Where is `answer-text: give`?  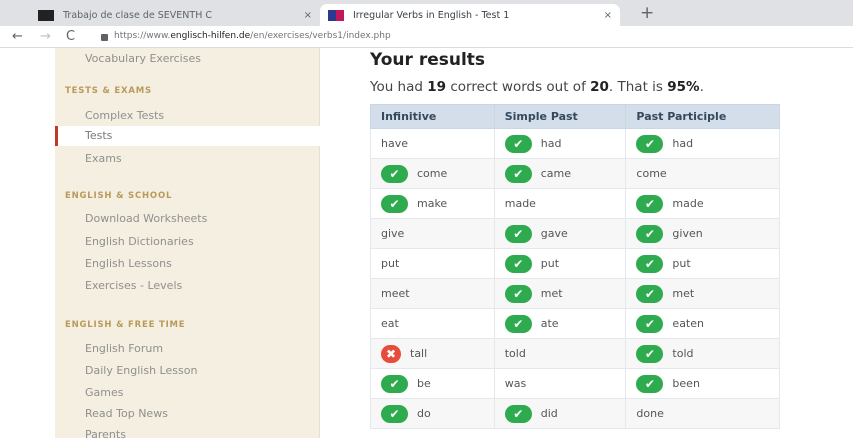 answer-text: give is located at coordinates (393, 233).